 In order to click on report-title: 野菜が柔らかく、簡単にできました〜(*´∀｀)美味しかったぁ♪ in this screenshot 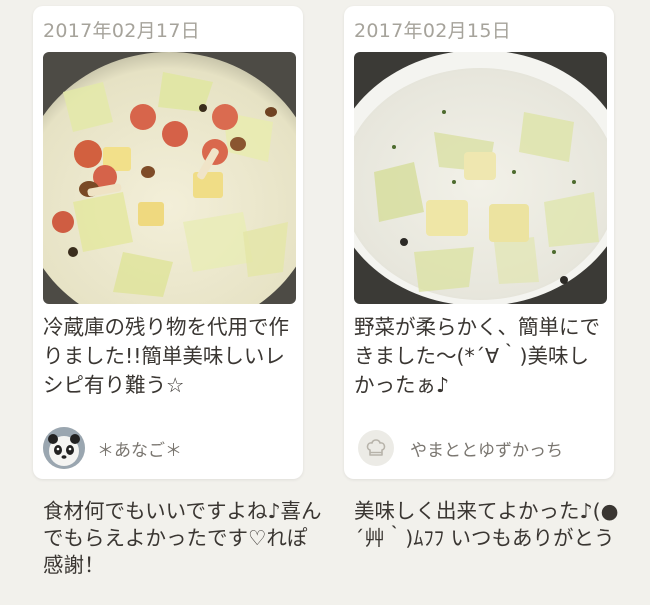, I will do `click(477, 356)`.